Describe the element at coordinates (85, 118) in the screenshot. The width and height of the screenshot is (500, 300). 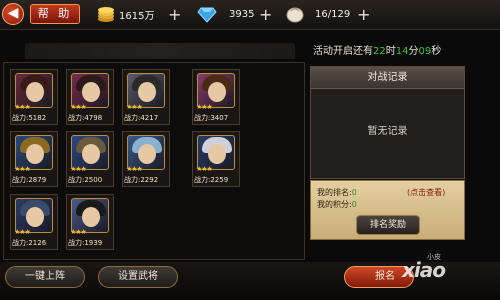
I see `hero-power: 战力:4798` at that location.